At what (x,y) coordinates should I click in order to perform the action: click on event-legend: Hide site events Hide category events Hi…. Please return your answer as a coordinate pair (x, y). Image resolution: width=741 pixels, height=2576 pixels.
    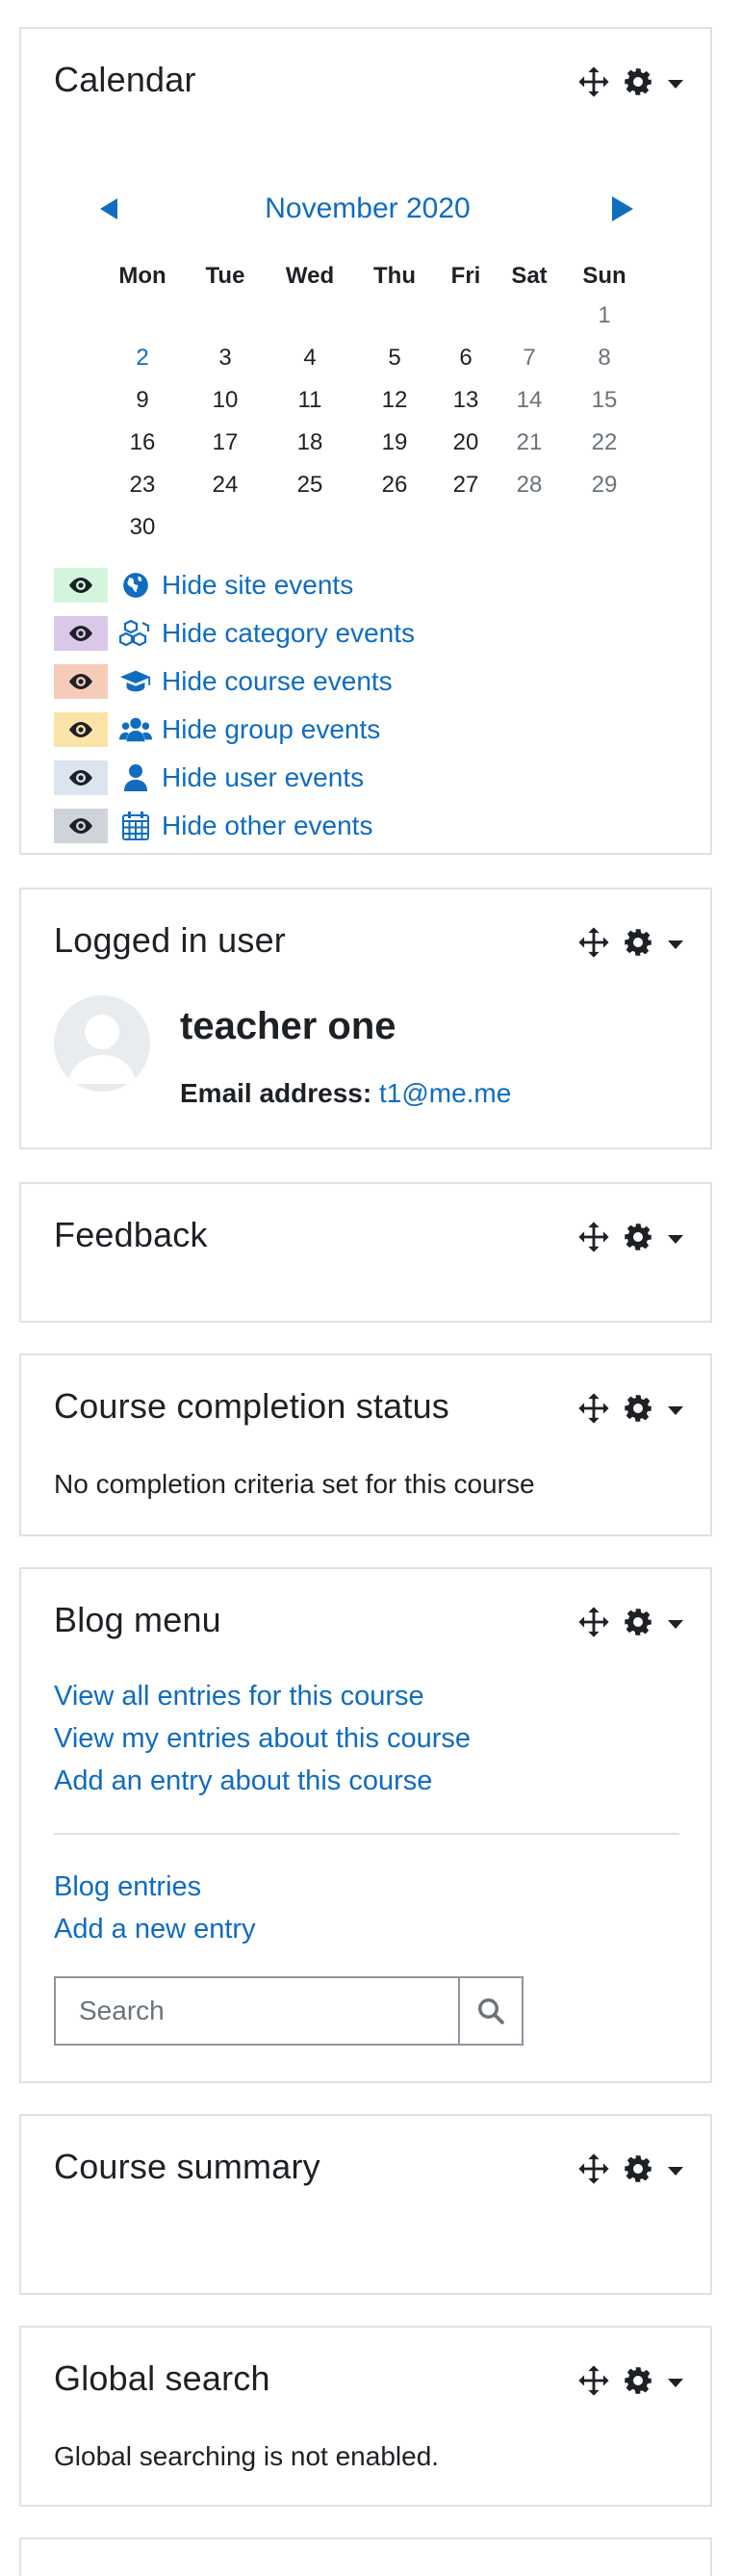
    Looking at the image, I should click on (235, 706).